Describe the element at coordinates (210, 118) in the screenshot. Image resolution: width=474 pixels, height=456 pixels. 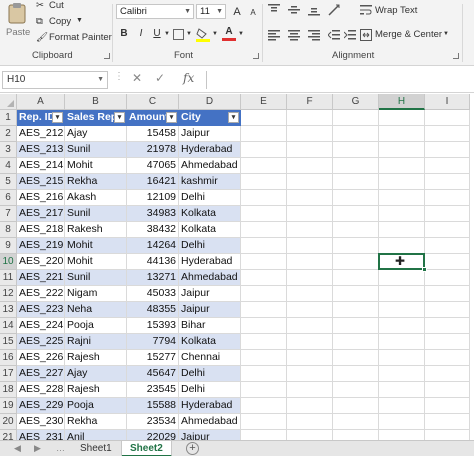
I see `table-header-cell: City ▾` at that location.